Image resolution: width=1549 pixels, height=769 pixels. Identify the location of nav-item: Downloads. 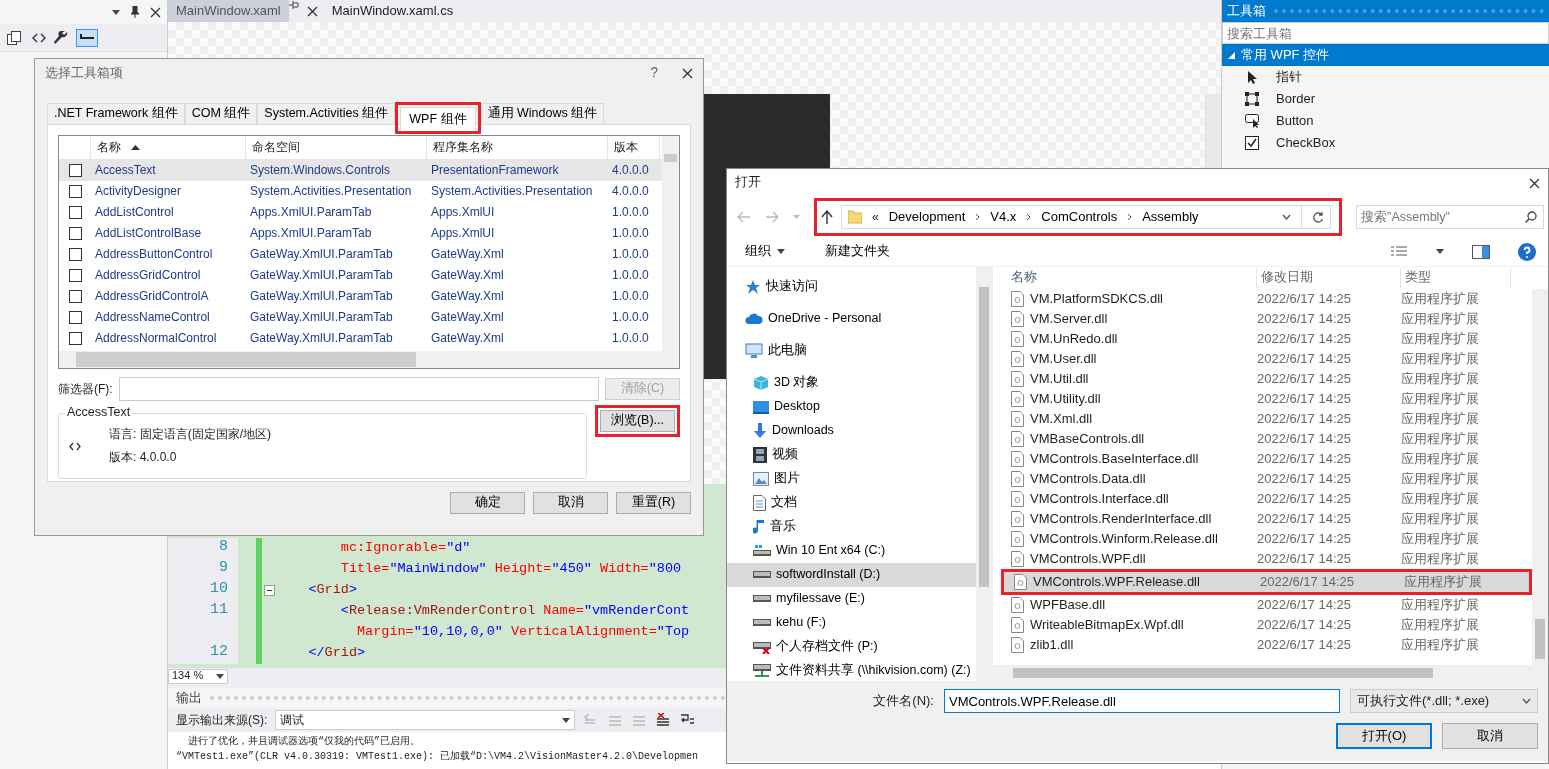
(851, 431).